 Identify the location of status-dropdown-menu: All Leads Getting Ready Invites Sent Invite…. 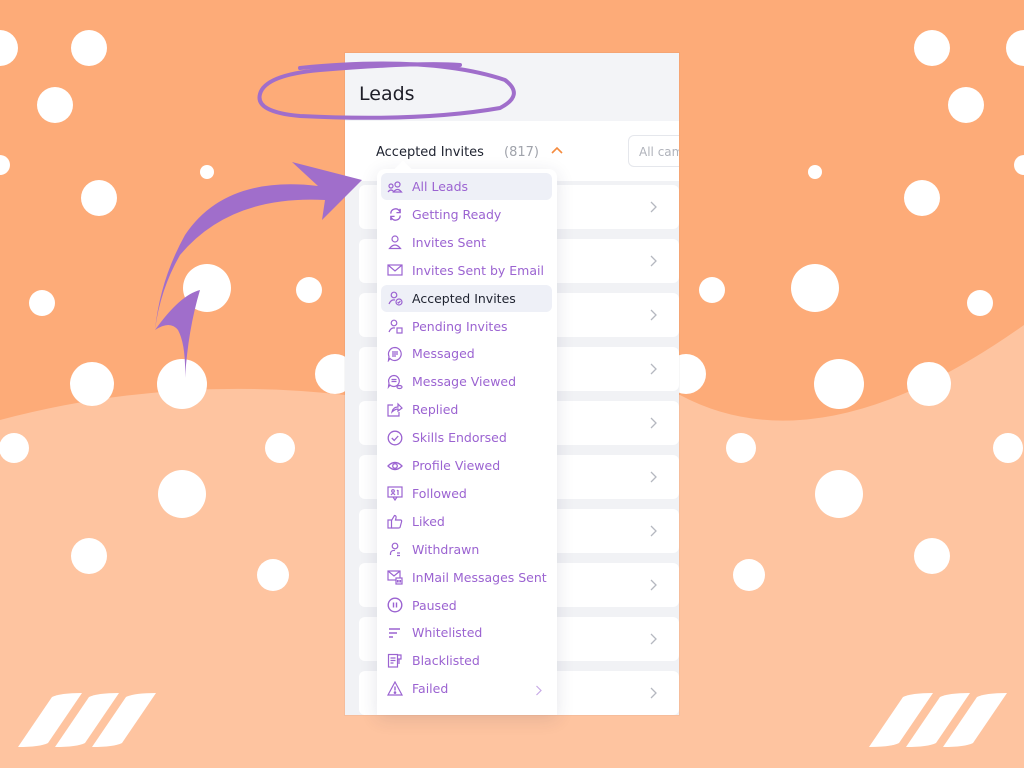
(467, 437).